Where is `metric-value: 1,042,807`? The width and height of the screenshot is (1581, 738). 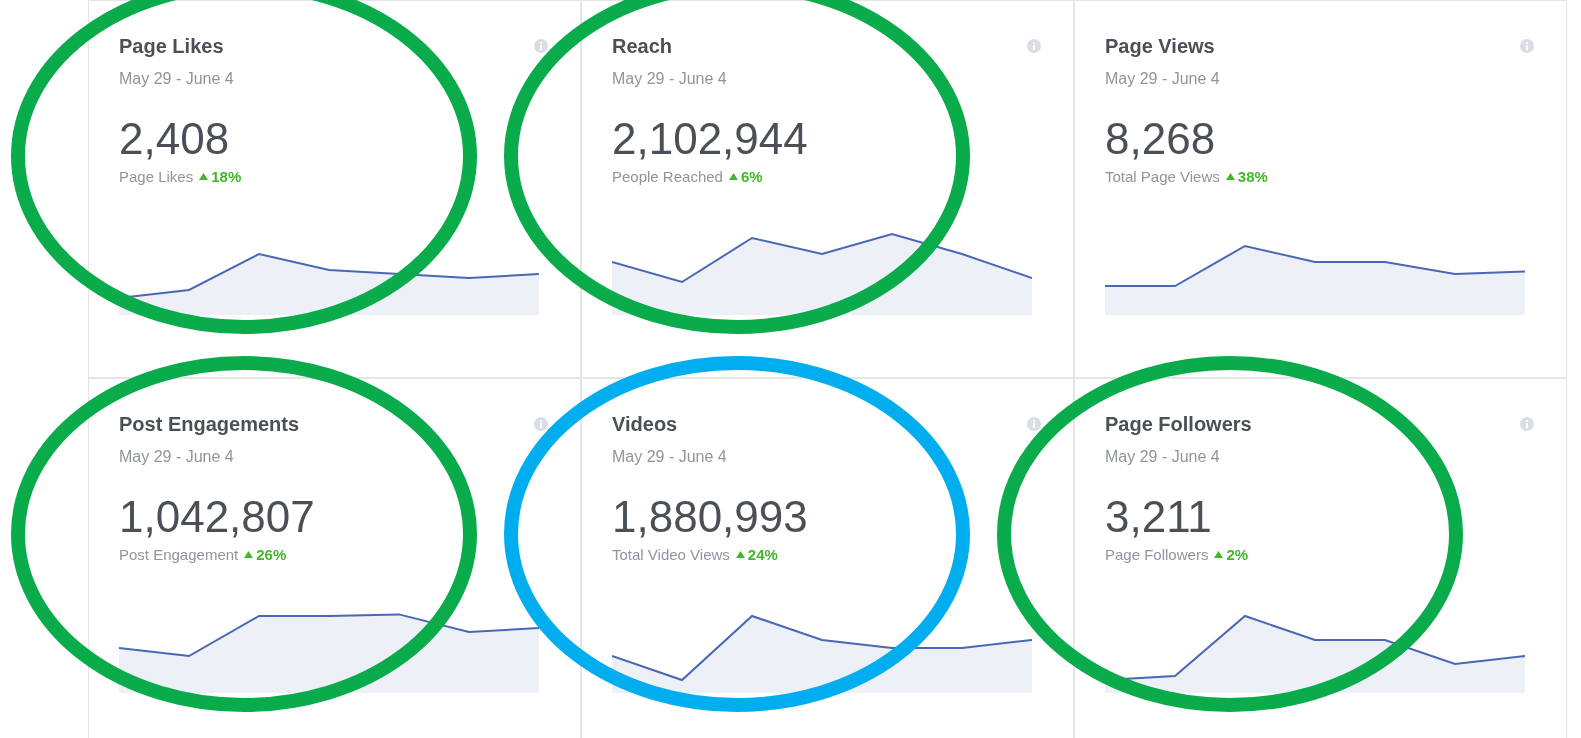
metric-value: 1,042,807 is located at coordinates (217, 517).